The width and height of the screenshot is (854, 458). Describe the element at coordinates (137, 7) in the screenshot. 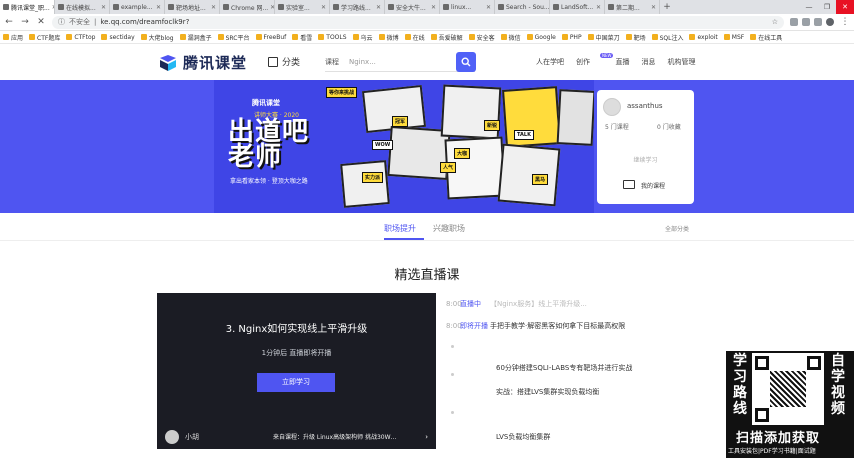

I see `browser-tab: example... ✕` at that location.